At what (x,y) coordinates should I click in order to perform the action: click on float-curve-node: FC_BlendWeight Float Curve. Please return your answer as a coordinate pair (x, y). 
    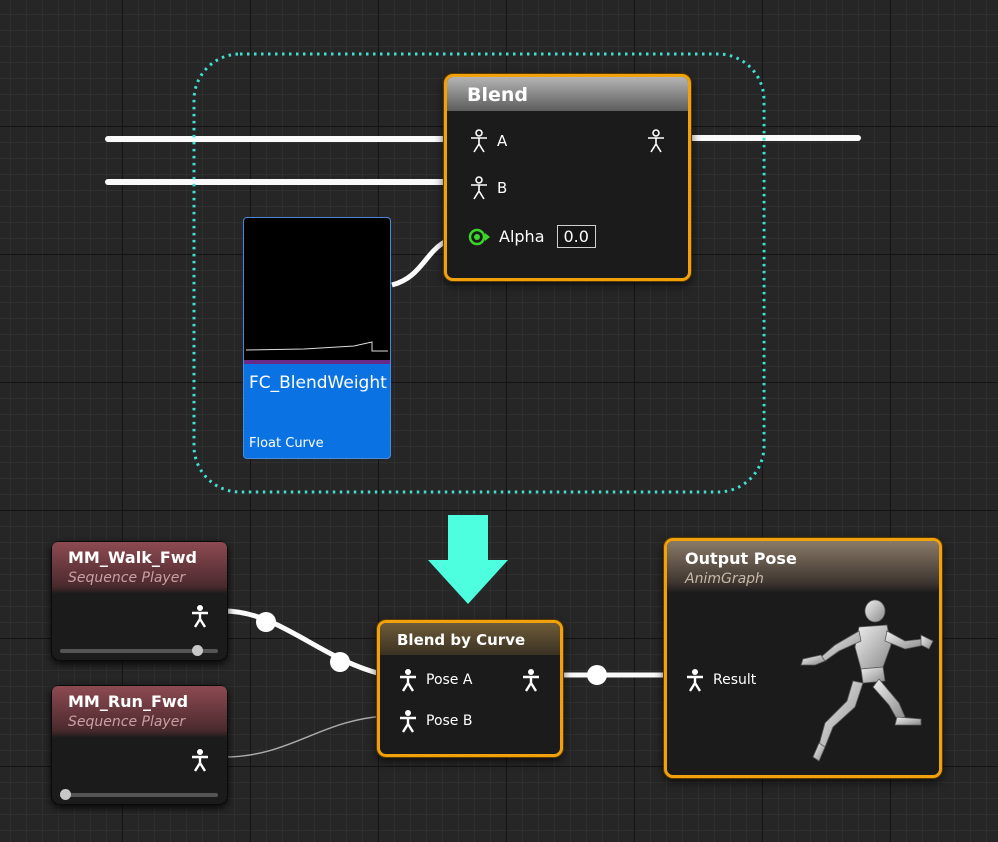
    Looking at the image, I should click on (317, 338).